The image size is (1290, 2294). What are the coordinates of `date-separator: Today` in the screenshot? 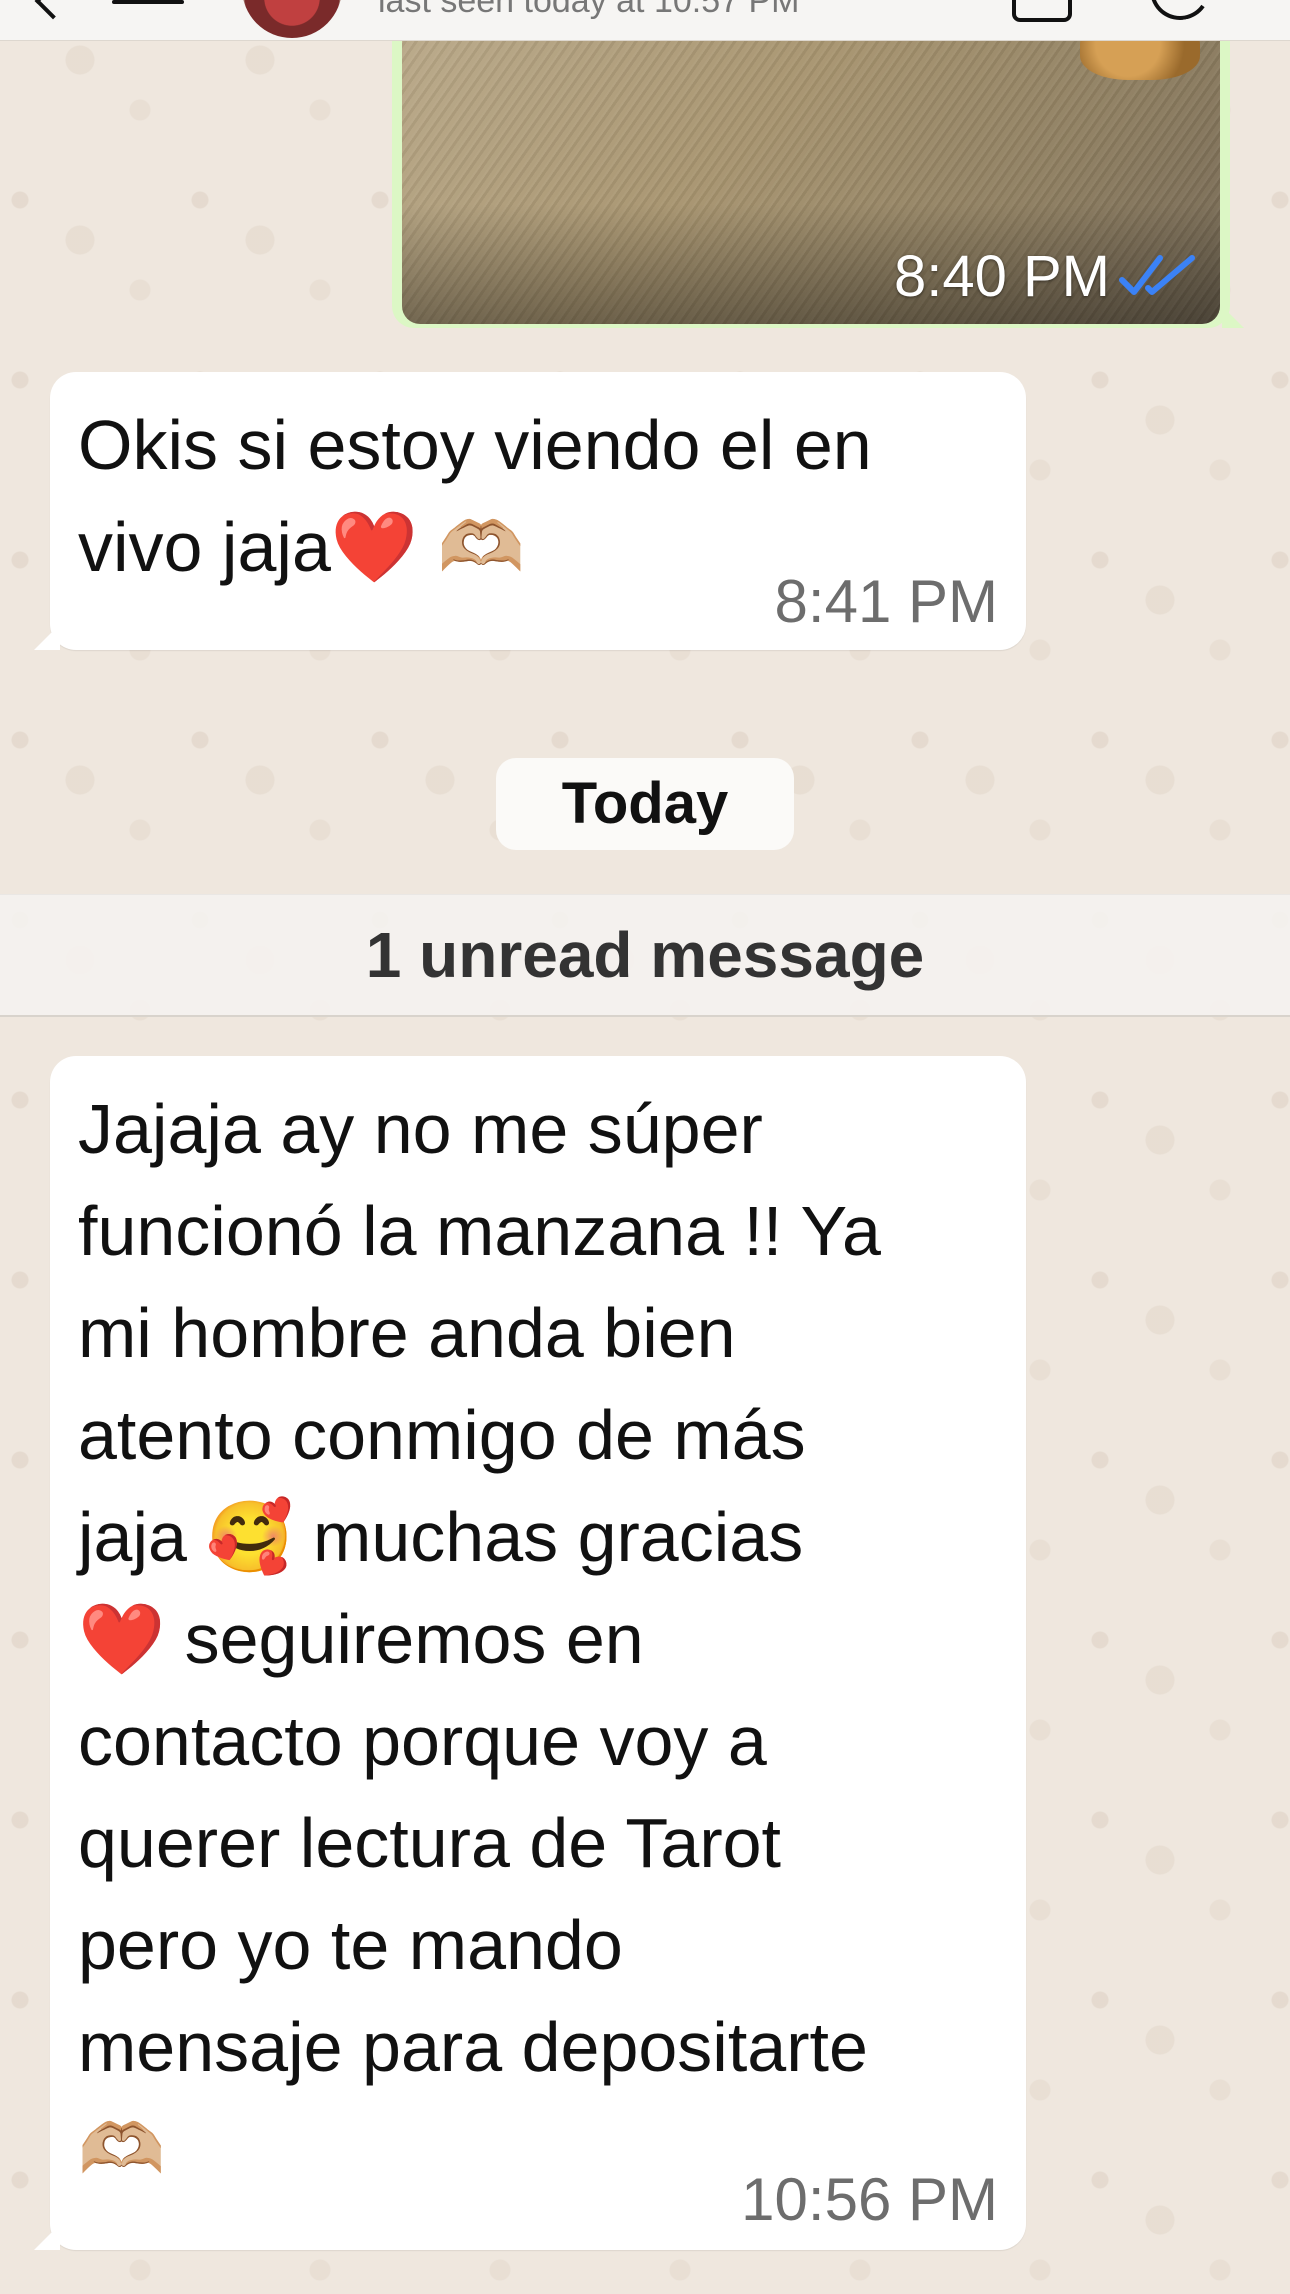 It's located at (645, 804).